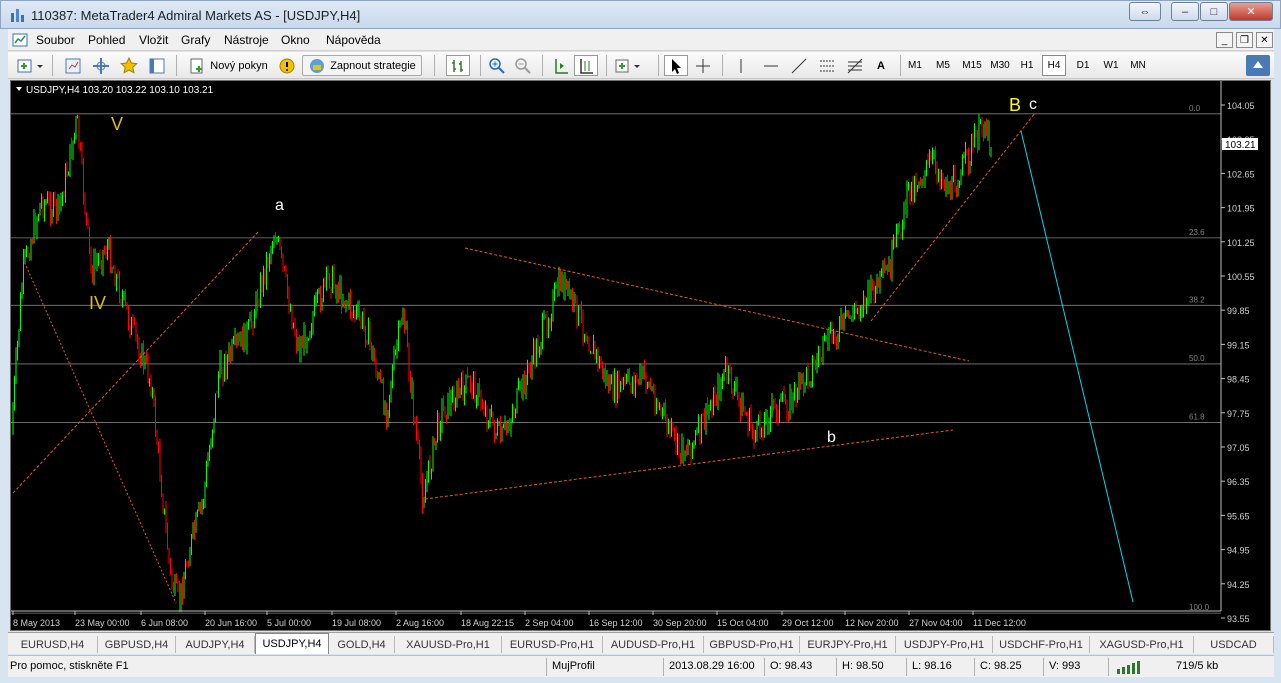 Image resolution: width=1281 pixels, height=683 pixels. I want to click on tab-xauusd-pro-h1: XAUUSD-Pro,H1, so click(448, 644).